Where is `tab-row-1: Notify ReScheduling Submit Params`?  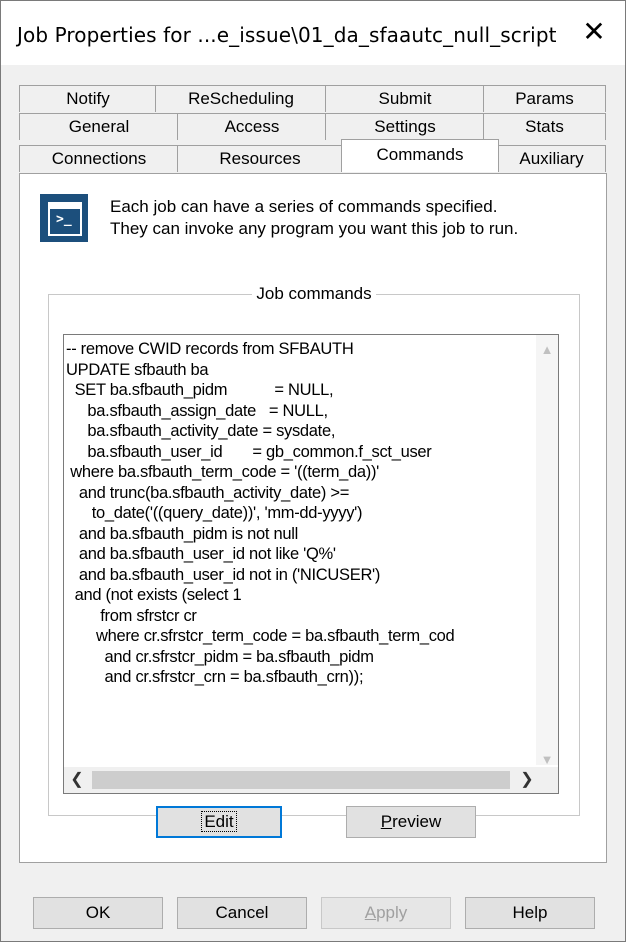
tab-row-1: Notify ReScheduling Submit Params is located at coordinates (312, 99).